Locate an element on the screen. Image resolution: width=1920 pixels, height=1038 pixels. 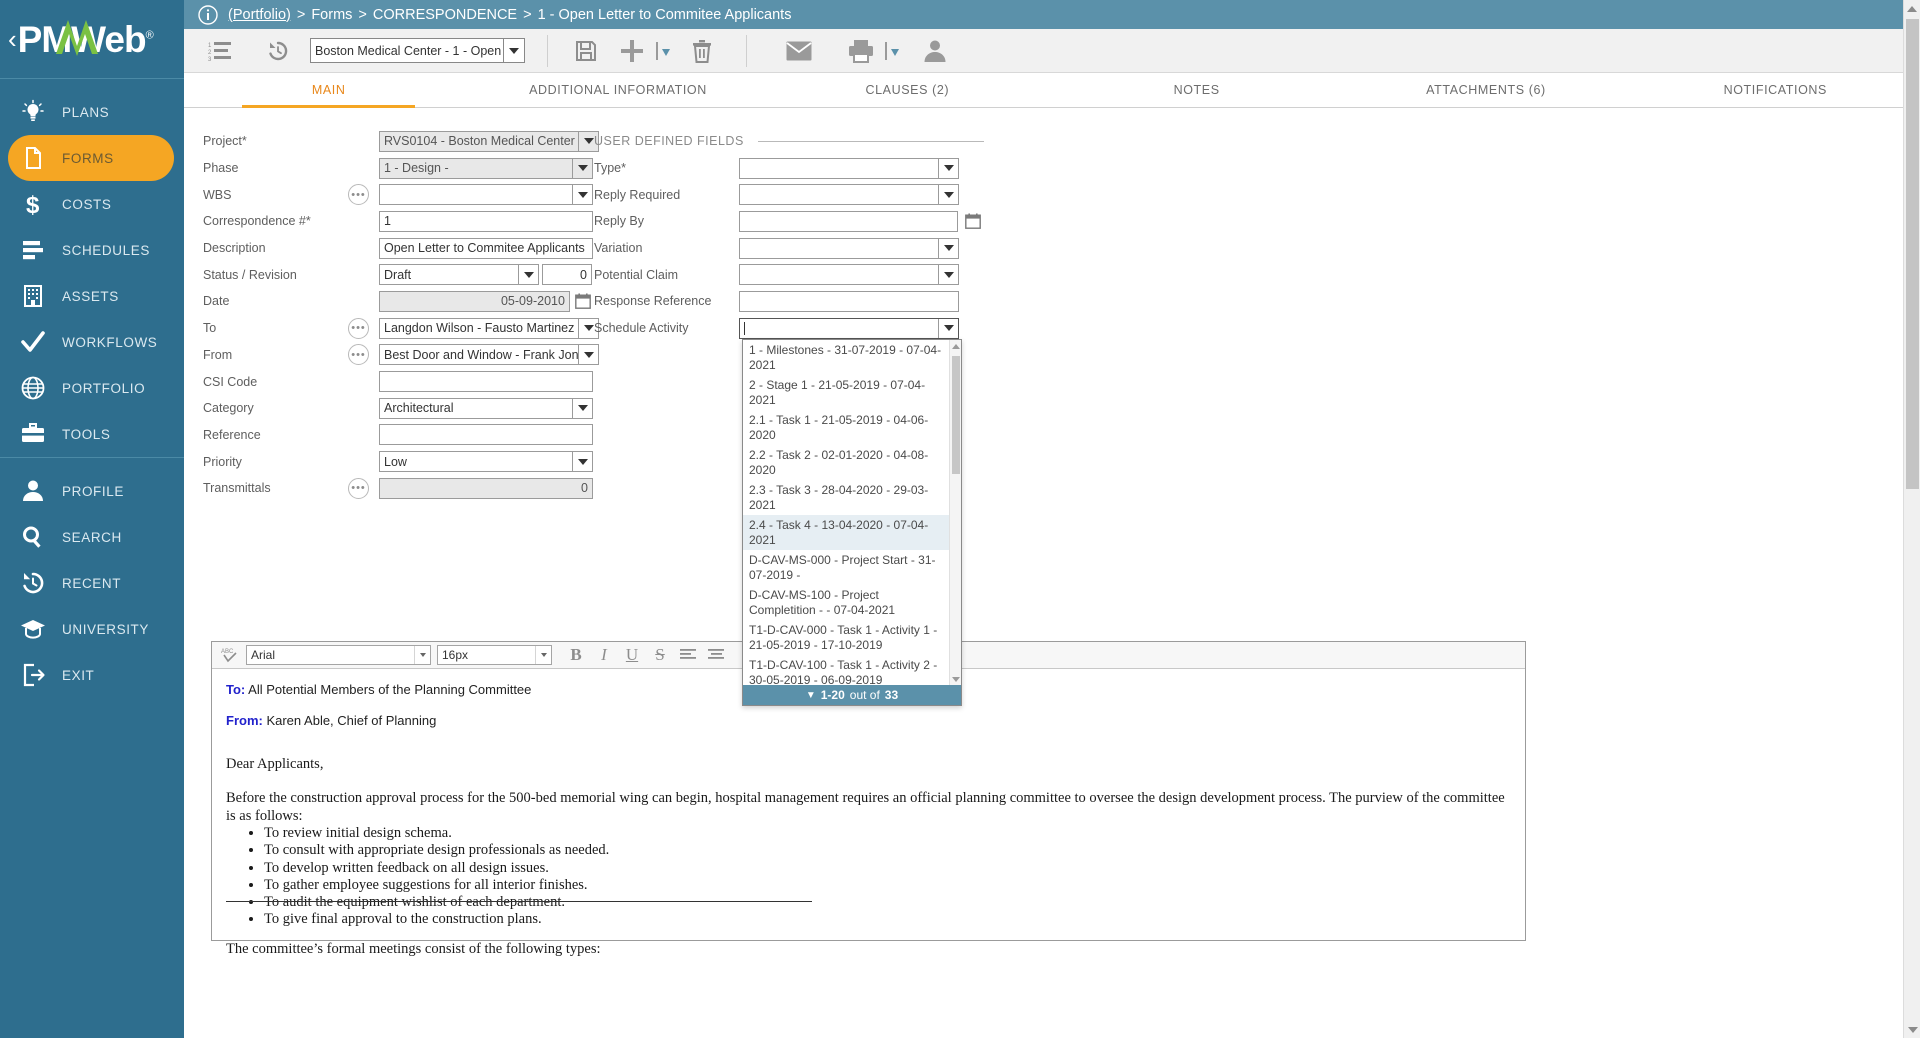
response-reference-input is located at coordinates (849, 301).